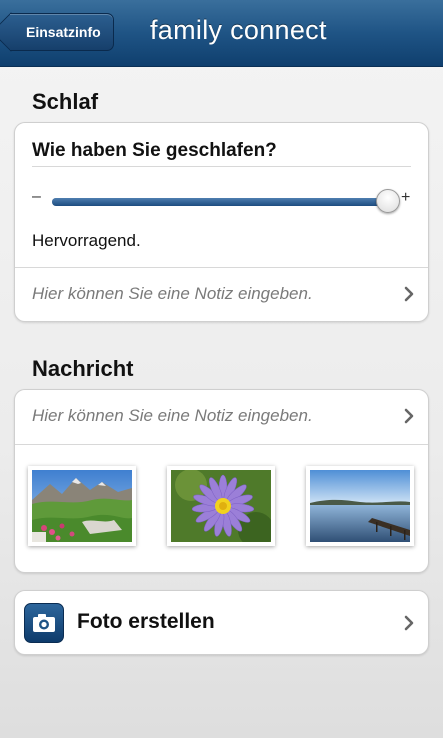 This screenshot has height=738, width=443. What do you see at coordinates (44, 623) in the screenshot?
I see `camera-icon` at bounding box center [44, 623].